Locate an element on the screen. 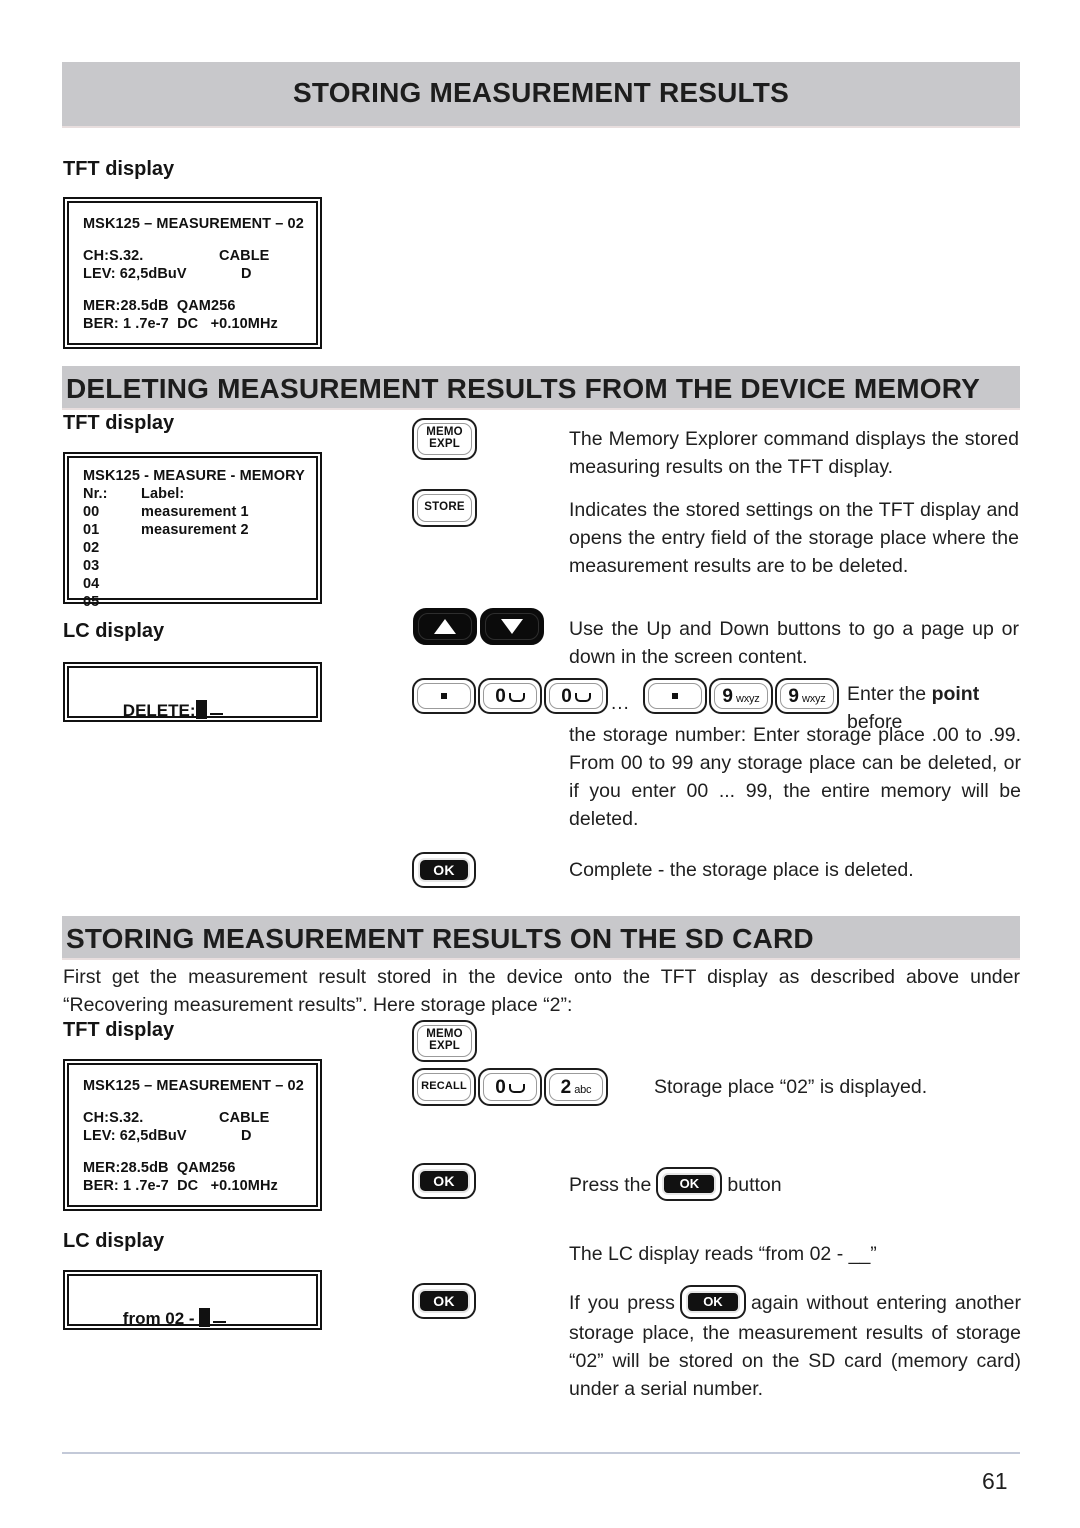 This screenshot has width=1080, height=1528. subheading-tft-display-deleting: TFT display is located at coordinates (119, 423).